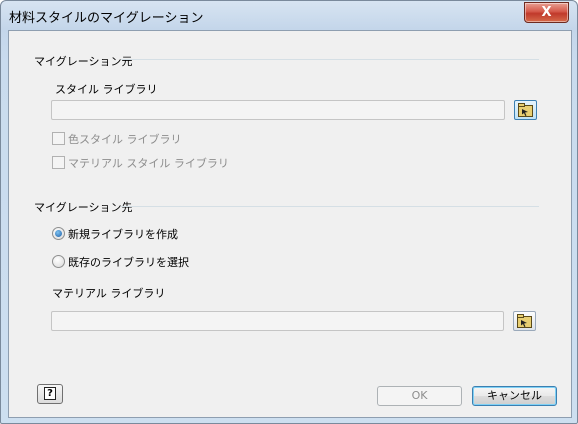 The width and height of the screenshot is (578, 424). Describe the element at coordinates (514, 396) in the screenshot. I see `cancel-button: キャンセル` at that location.